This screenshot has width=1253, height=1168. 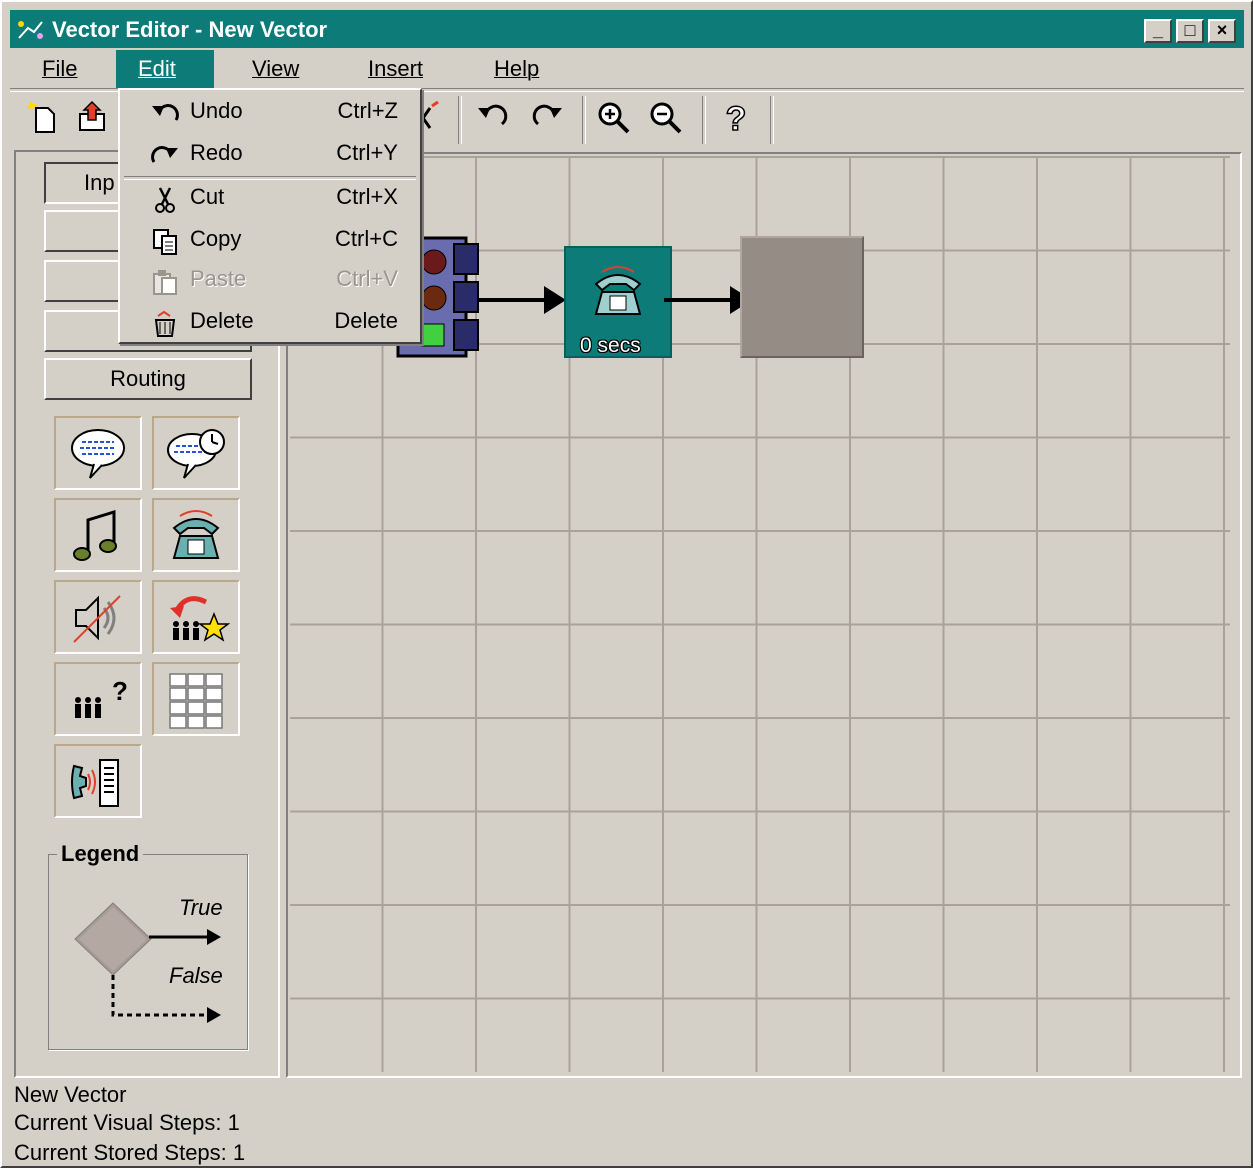 I want to click on legend-false-label: False, so click(x=196, y=975).